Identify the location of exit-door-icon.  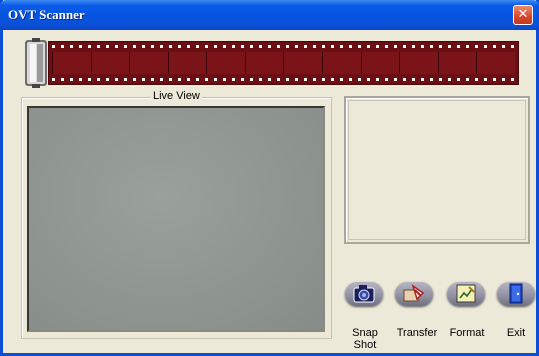
(516, 293).